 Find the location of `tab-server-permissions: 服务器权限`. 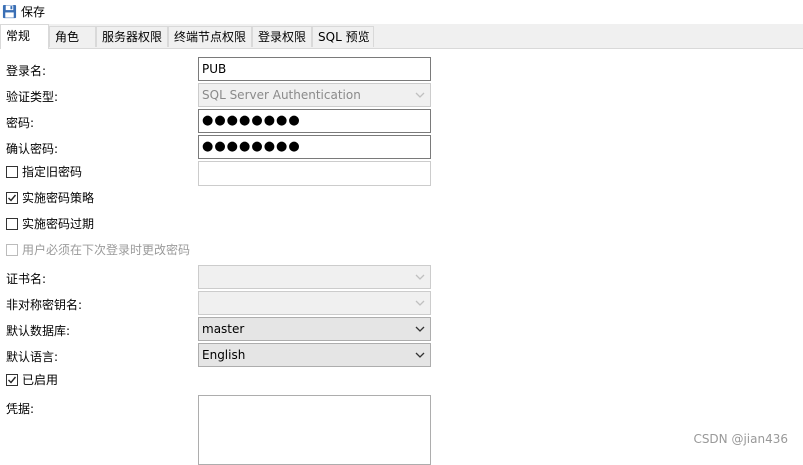

tab-server-permissions: 服务器权限 is located at coordinates (132, 36).